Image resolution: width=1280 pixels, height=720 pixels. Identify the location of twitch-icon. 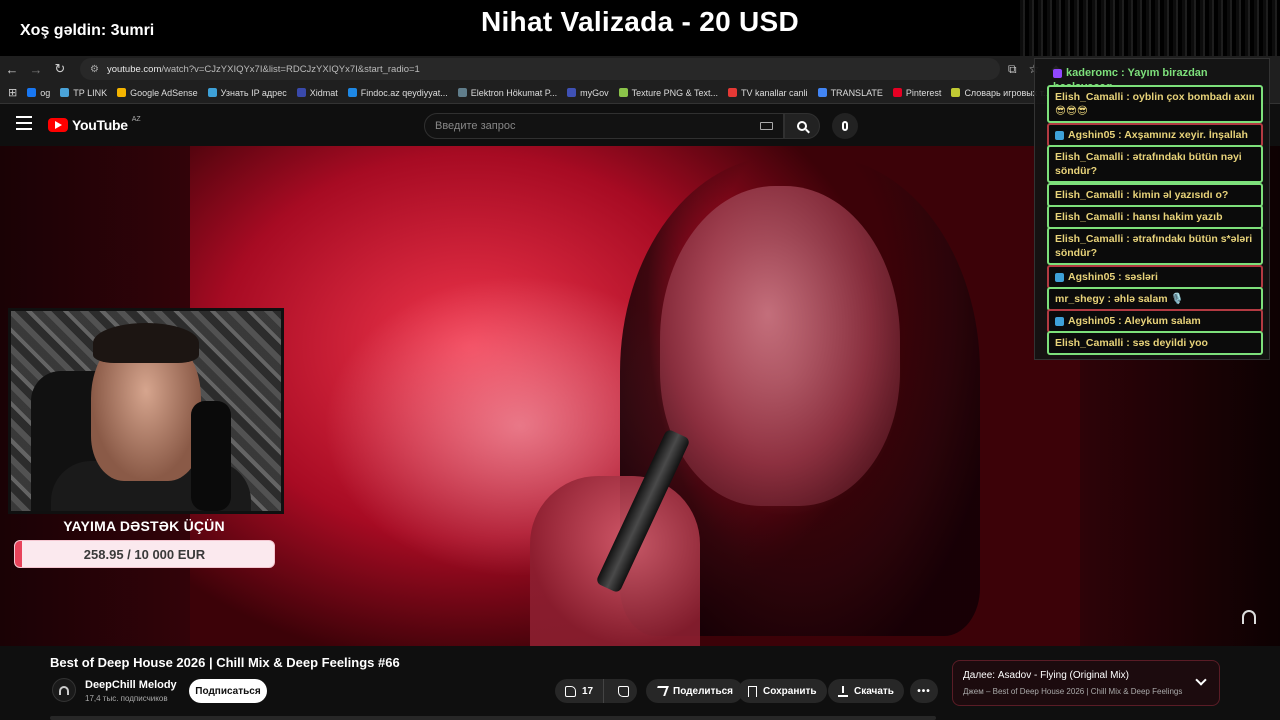
(1057, 73).